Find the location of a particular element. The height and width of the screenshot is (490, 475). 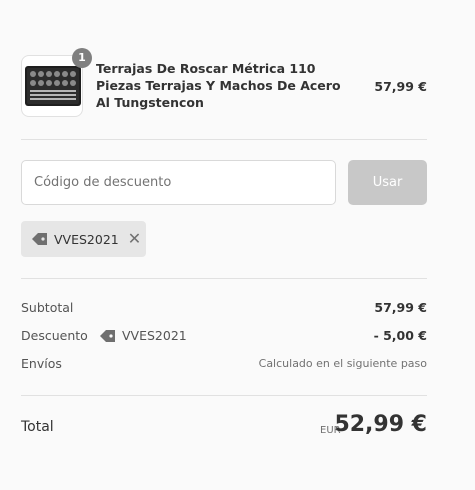

discount-label: Descuento is located at coordinates (54, 335).